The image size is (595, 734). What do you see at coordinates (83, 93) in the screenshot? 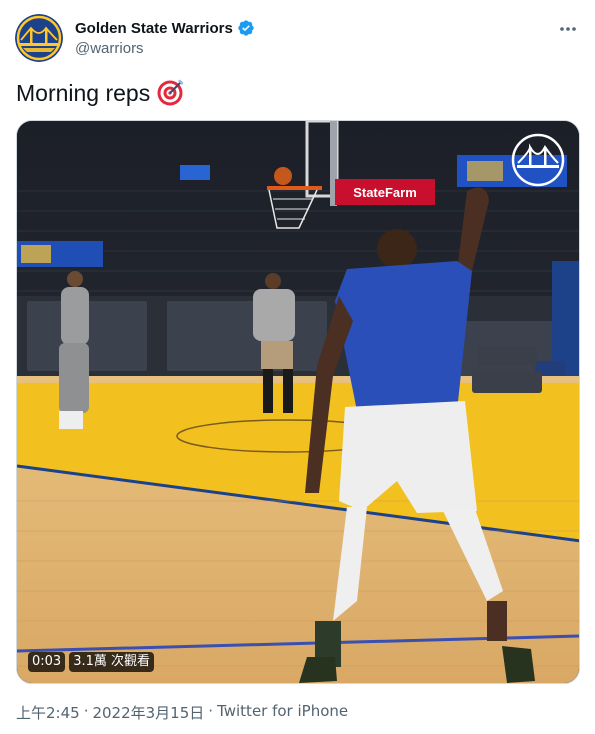
I see `tweet-text-content: Morning reps` at bounding box center [83, 93].